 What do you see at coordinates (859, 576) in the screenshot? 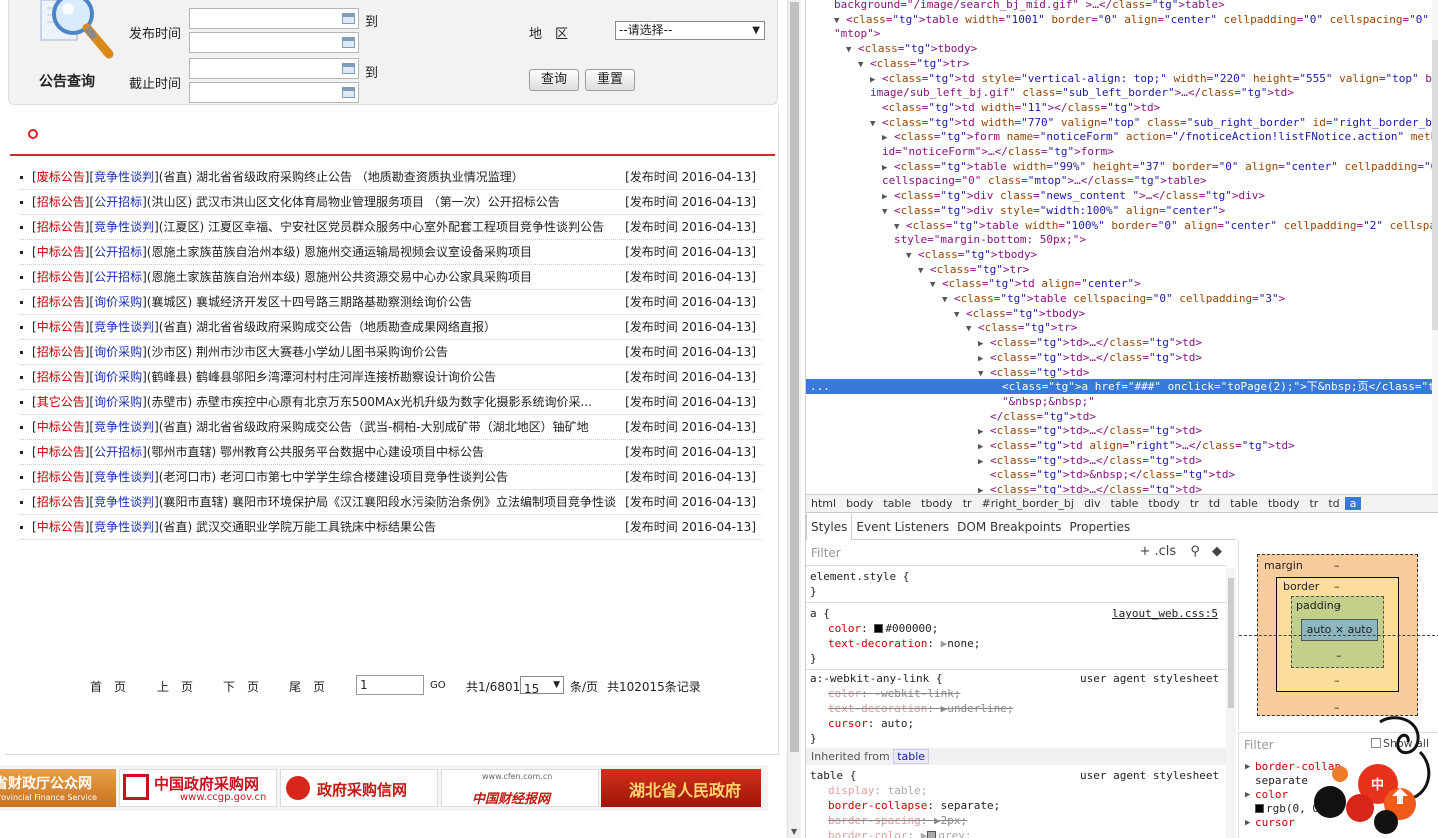
I see `rule-selector: element.style {` at bounding box center [859, 576].